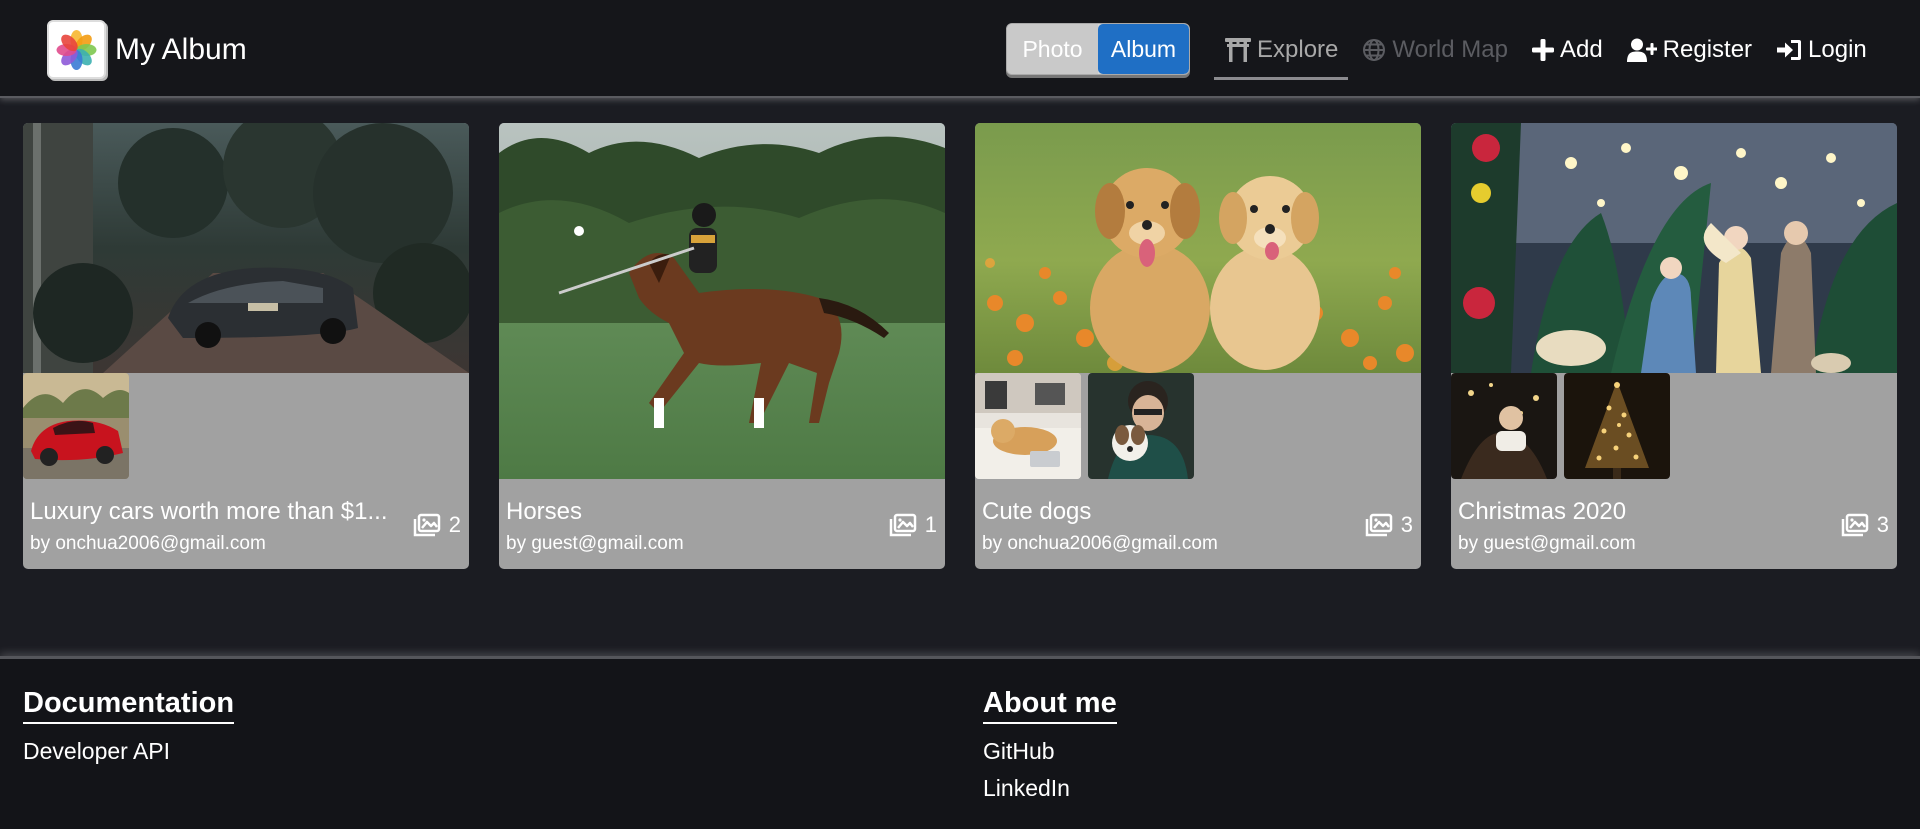  I want to click on brand-title: My Album, so click(181, 49).